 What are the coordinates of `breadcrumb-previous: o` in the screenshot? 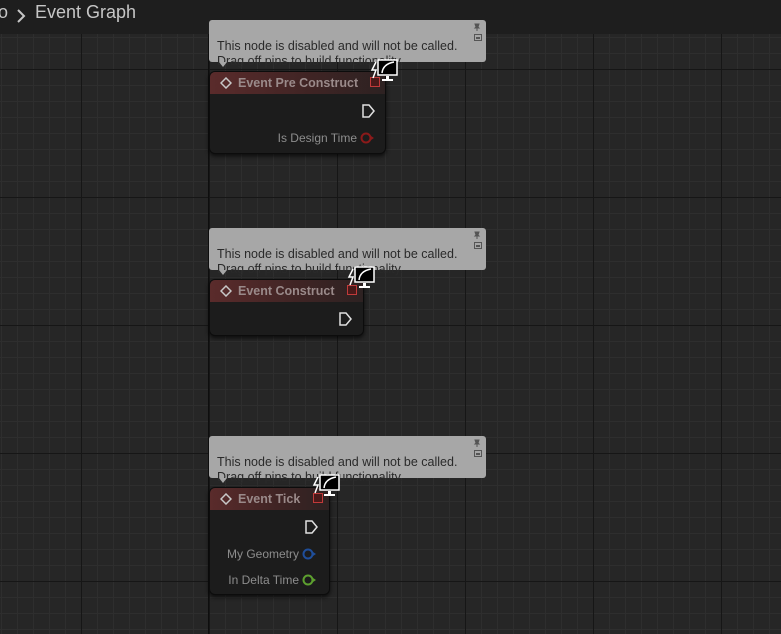 It's located at (4, 12).